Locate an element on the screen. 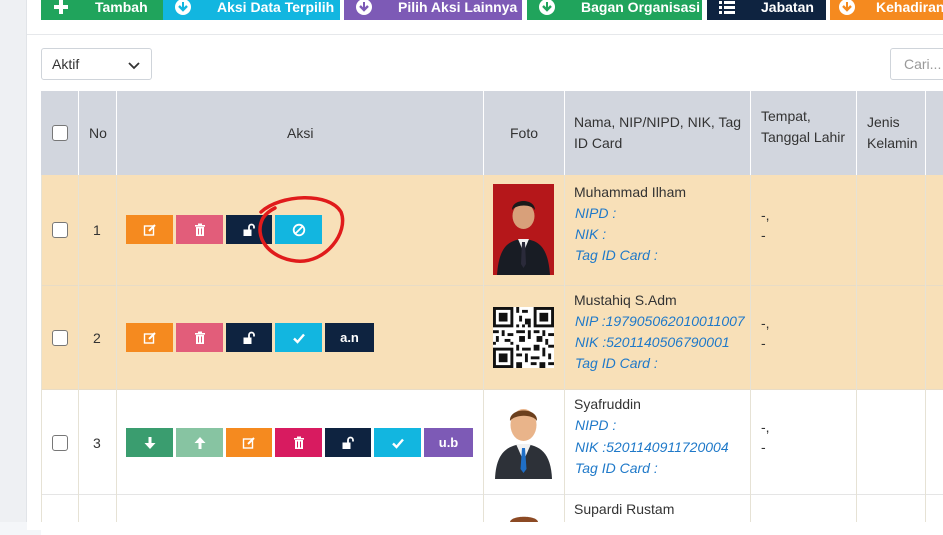 The image size is (943, 535). bagan-organisasi-button: Bagan Organisasi is located at coordinates (614, 10).